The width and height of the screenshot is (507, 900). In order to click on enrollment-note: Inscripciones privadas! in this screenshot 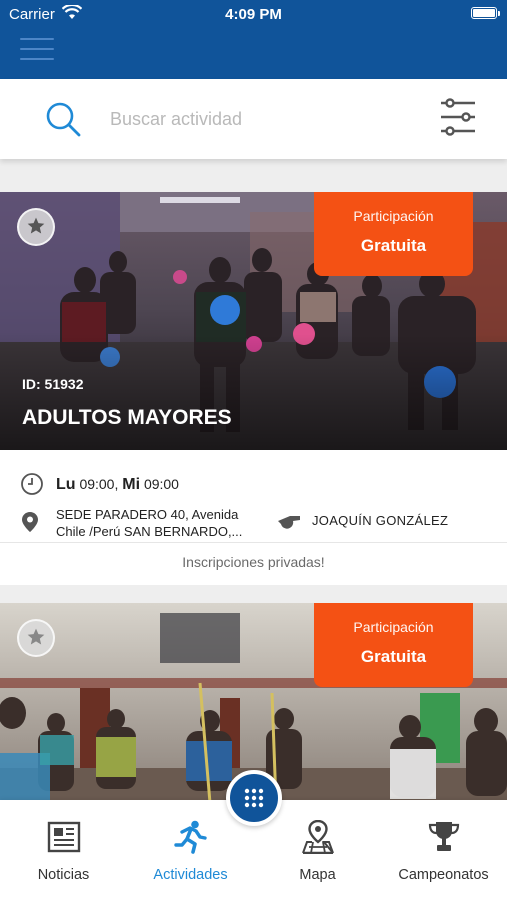, I will do `click(253, 562)`.